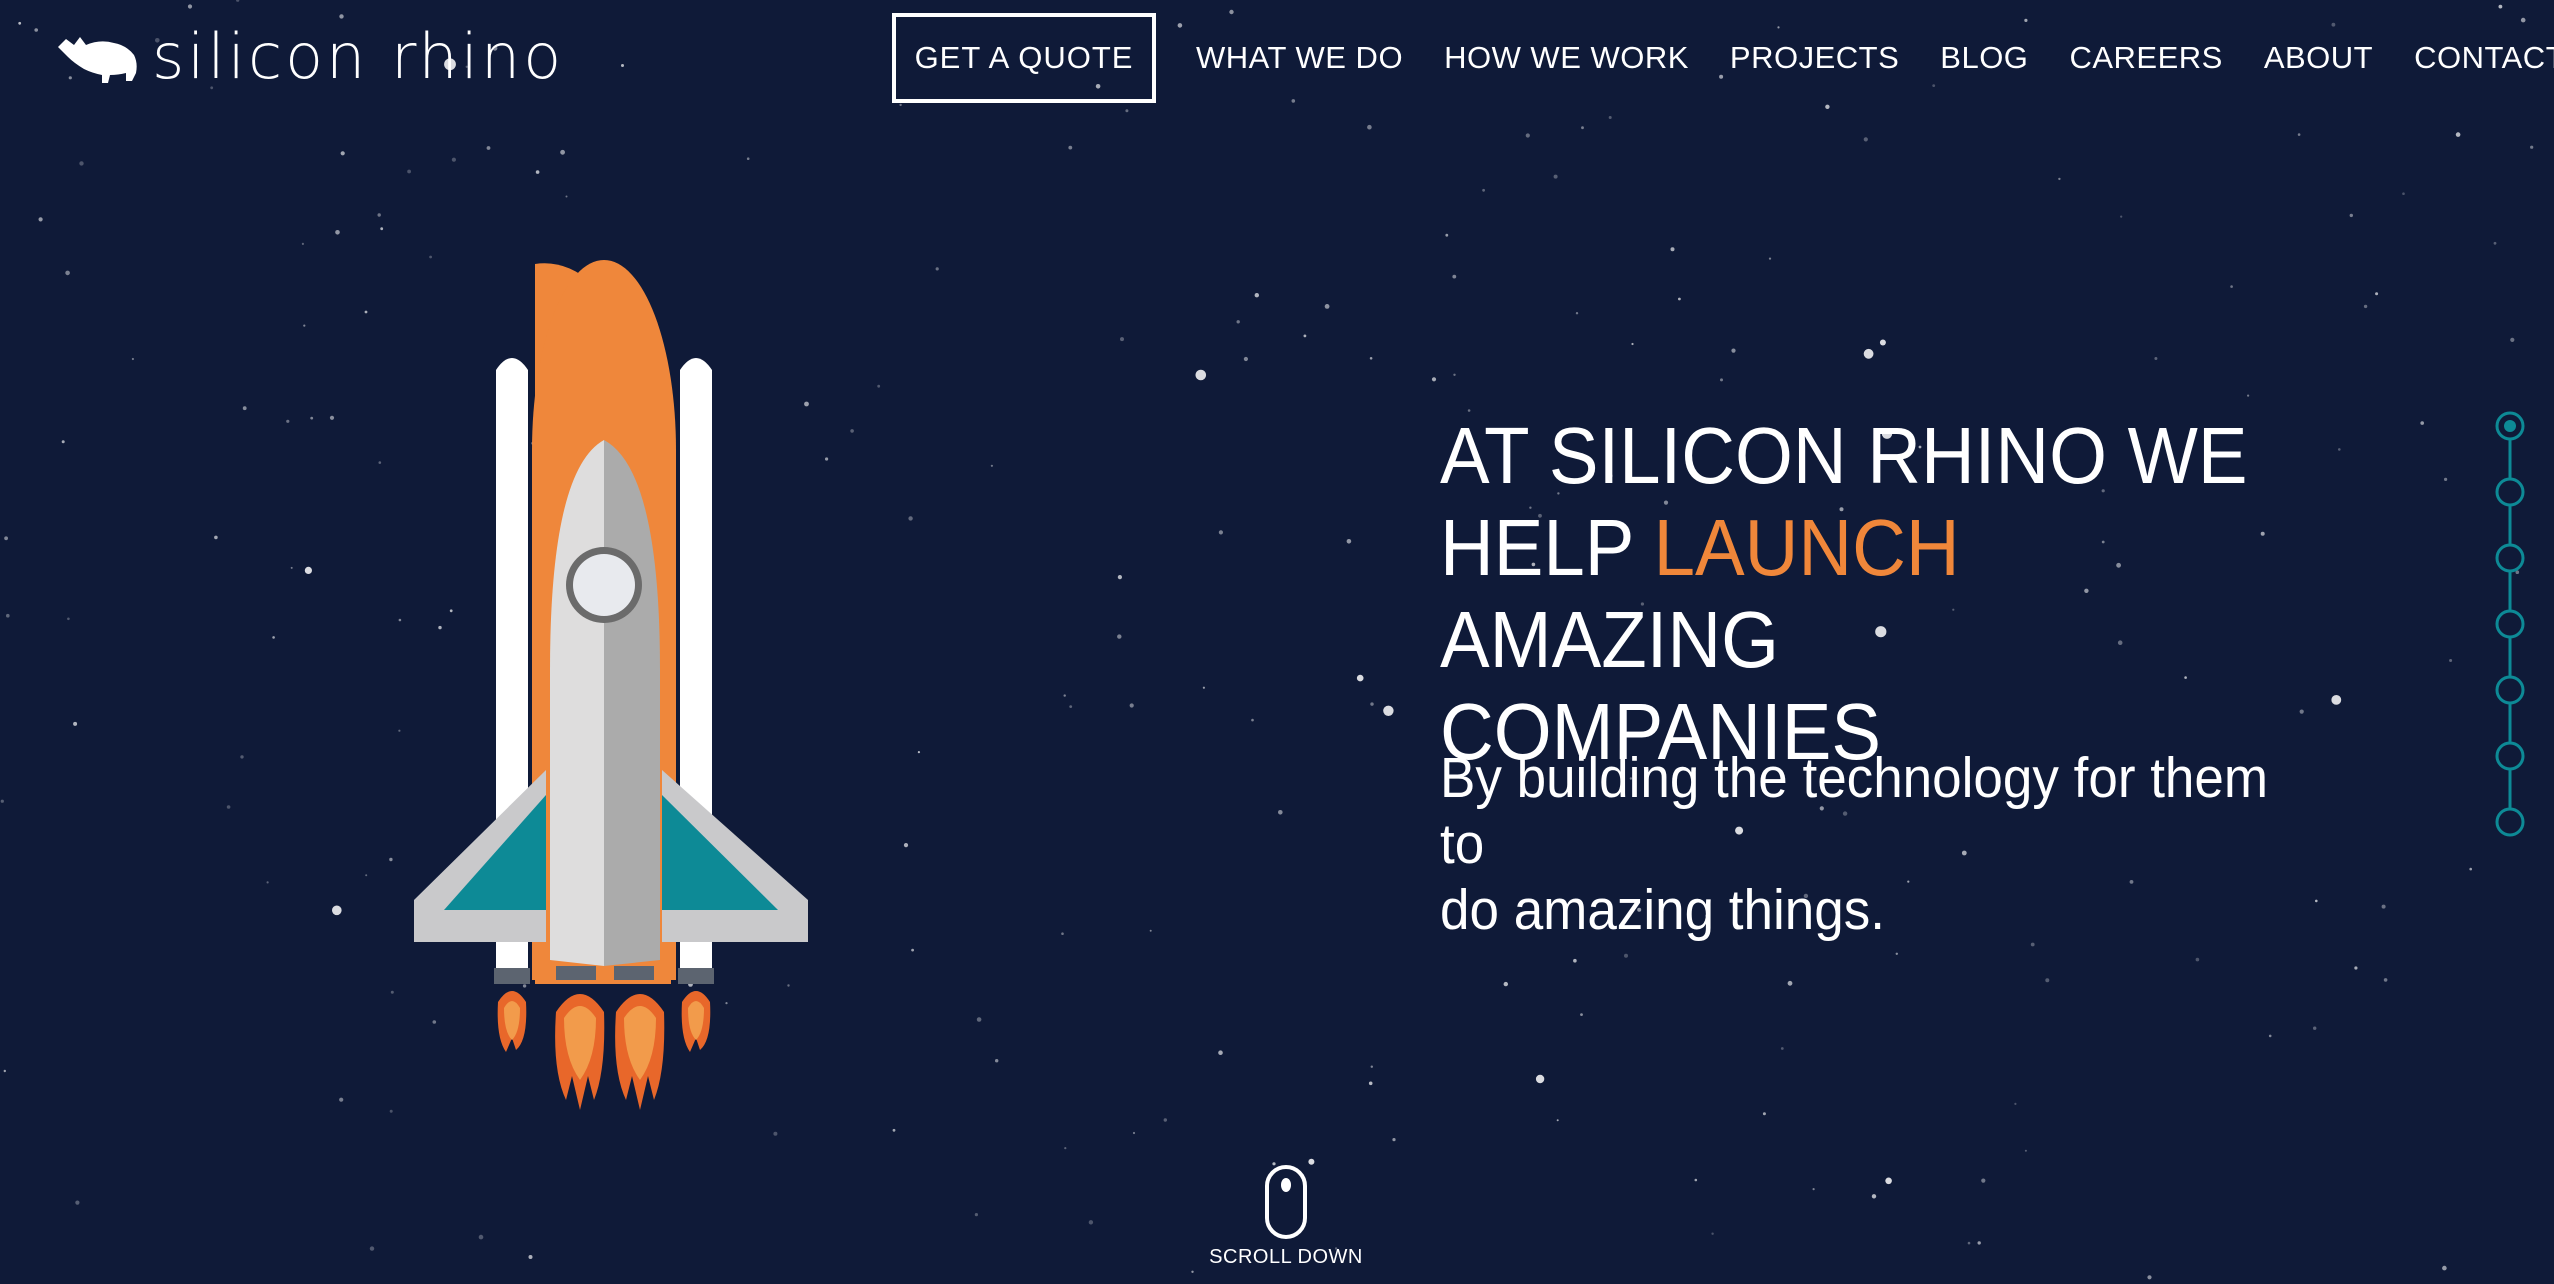 This screenshot has height=1284, width=2554. Describe the element at coordinates (1286, 1202) in the screenshot. I see `mouse-icon` at that location.